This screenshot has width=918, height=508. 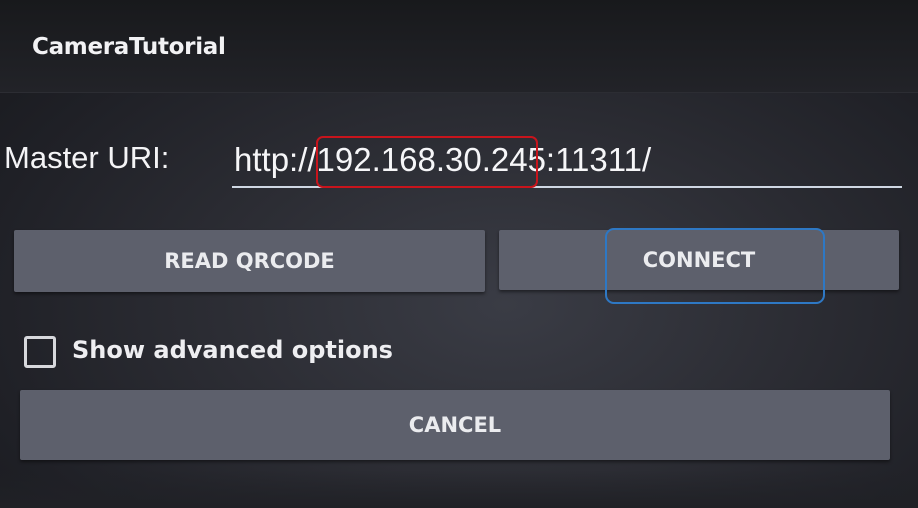 I want to click on ip-address-highlight, so click(x=427, y=162).